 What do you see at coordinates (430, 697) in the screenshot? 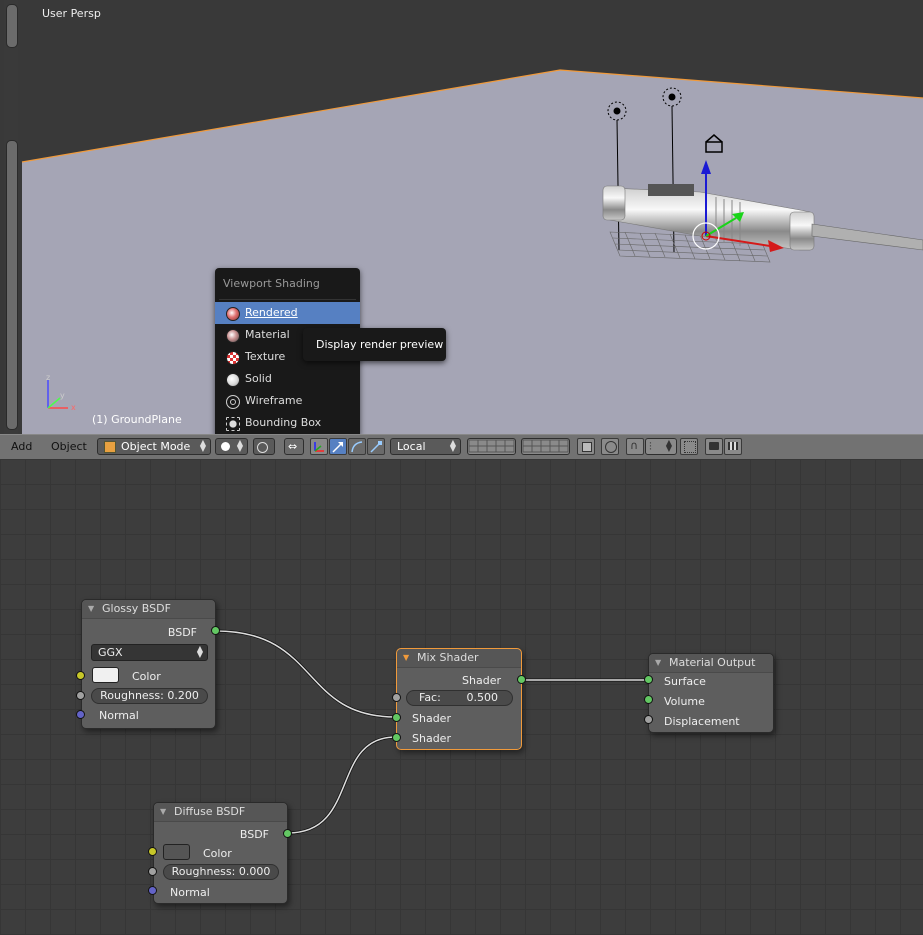
I see `fac-label: Fac:` at bounding box center [430, 697].